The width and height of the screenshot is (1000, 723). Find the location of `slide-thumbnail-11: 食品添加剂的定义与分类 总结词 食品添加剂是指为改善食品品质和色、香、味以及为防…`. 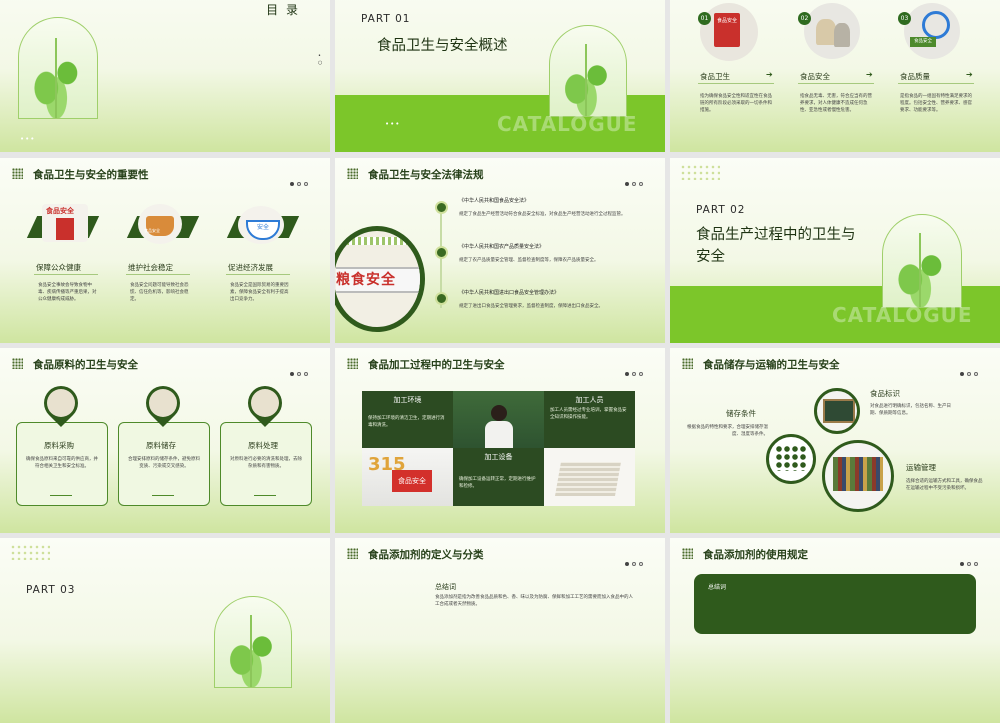

slide-thumbnail-11: 食品添加剂的定义与分类 总结词 食品添加剂是指为改善食品品质和色、香、味以及为防… is located at coordinates (500, 630).